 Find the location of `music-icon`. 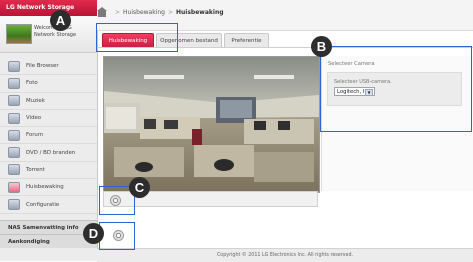

music-icon is located at coordinates (14, 101).